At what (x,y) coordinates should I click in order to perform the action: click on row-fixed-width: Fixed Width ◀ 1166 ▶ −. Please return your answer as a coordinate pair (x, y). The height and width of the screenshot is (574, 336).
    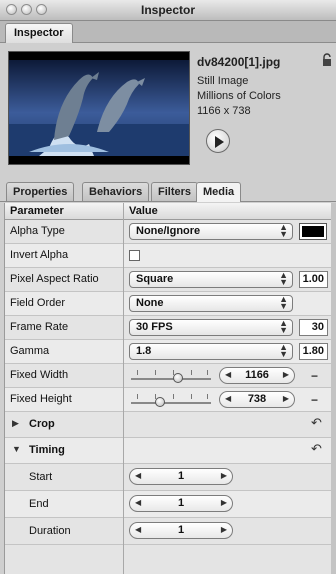
    Looking at the image, I should click on (168, 376).